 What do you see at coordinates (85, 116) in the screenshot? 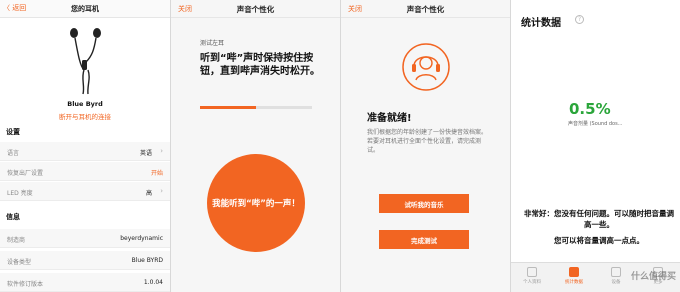
I see `disconnect-link: 断开与耳机的连接` at bounding box center [85, 116].